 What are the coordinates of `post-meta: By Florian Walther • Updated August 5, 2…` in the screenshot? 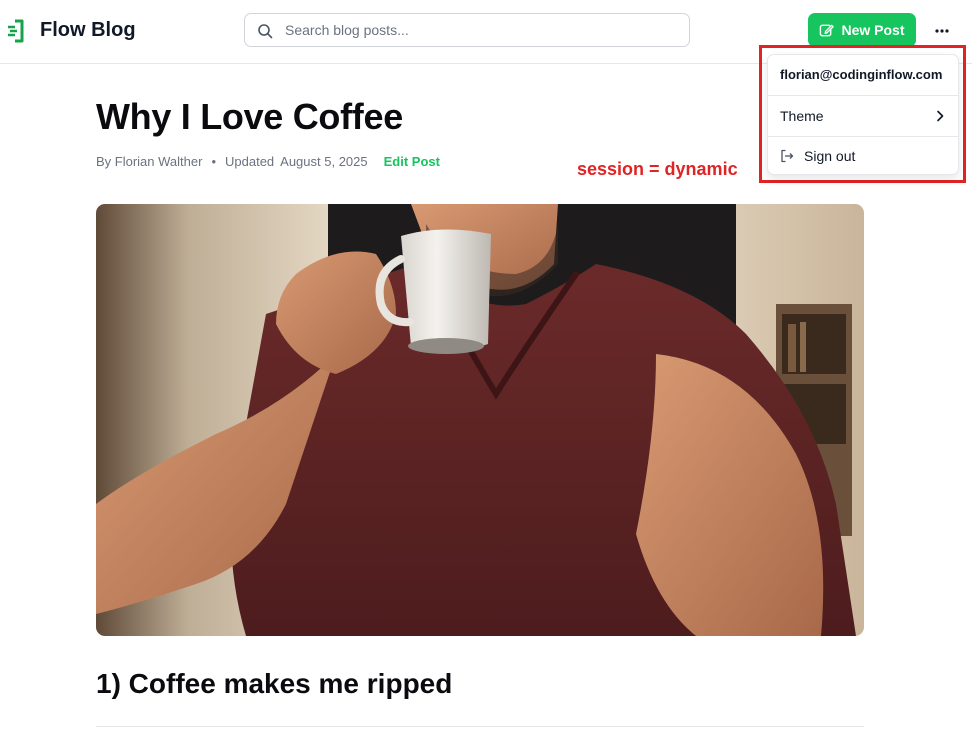 It's located at (268, 161).